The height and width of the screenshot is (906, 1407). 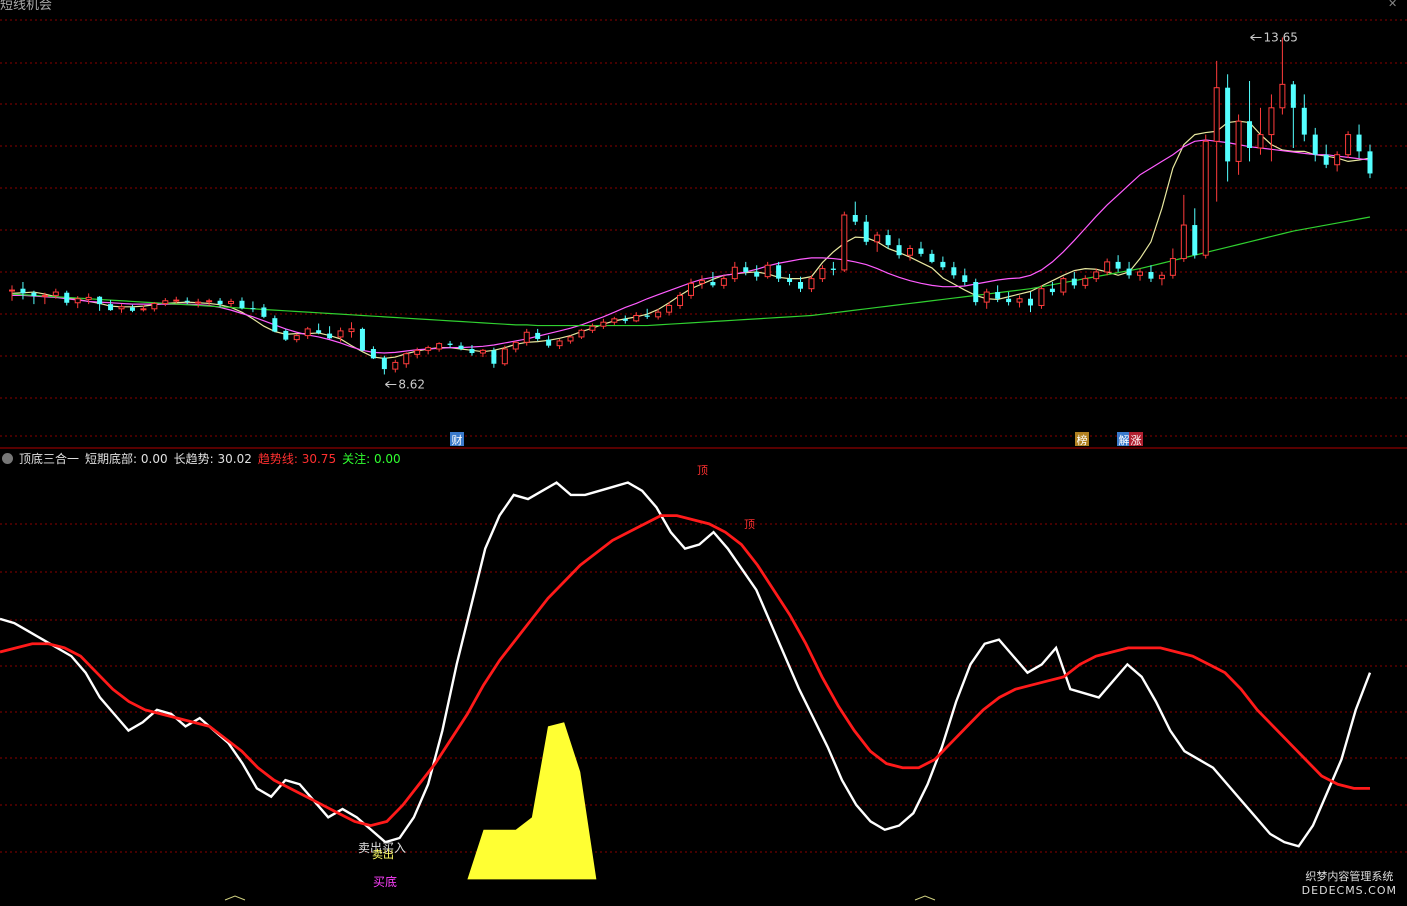 What do you see at coordinates (1349, 890) in the screenshot?
I see `watermark-line2: DEDECMS.COM` at bounding box center [1349, 890].